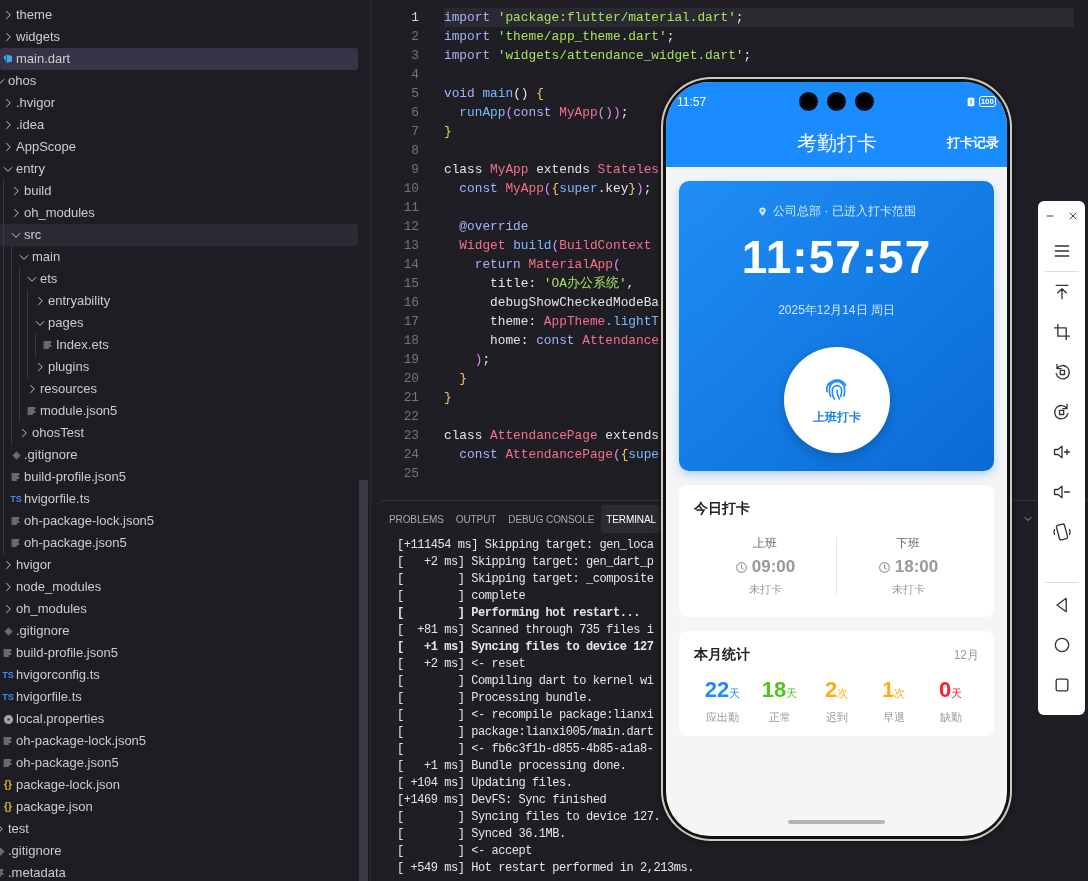  Describe the element at coordinates (179, 829) in the screenshot. I see `folder-item: test` at that location.